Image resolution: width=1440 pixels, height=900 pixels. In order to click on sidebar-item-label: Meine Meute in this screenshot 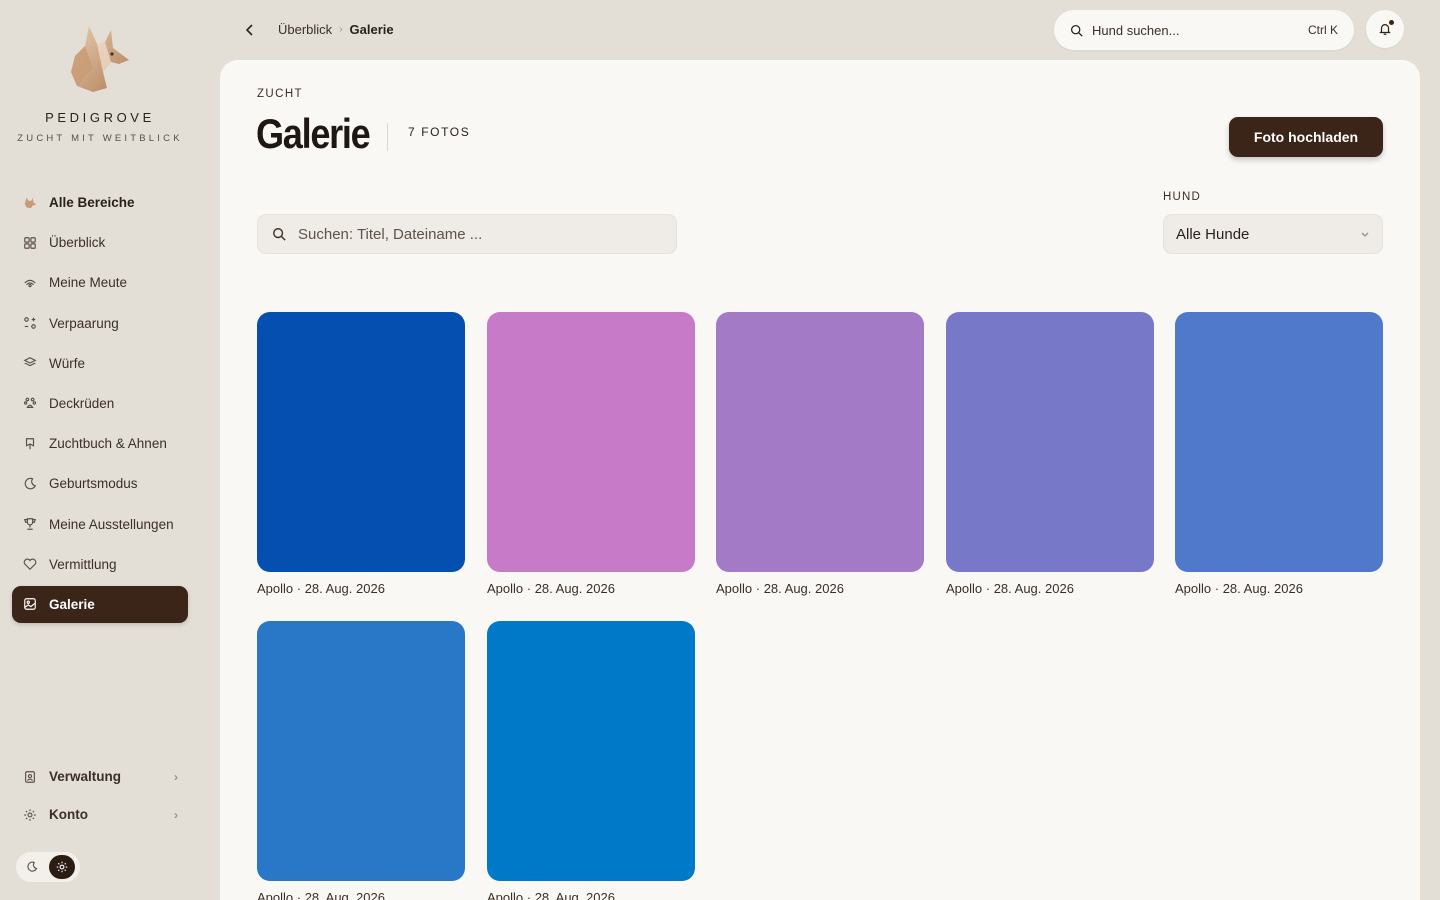, I will do `click(88, 283)`.